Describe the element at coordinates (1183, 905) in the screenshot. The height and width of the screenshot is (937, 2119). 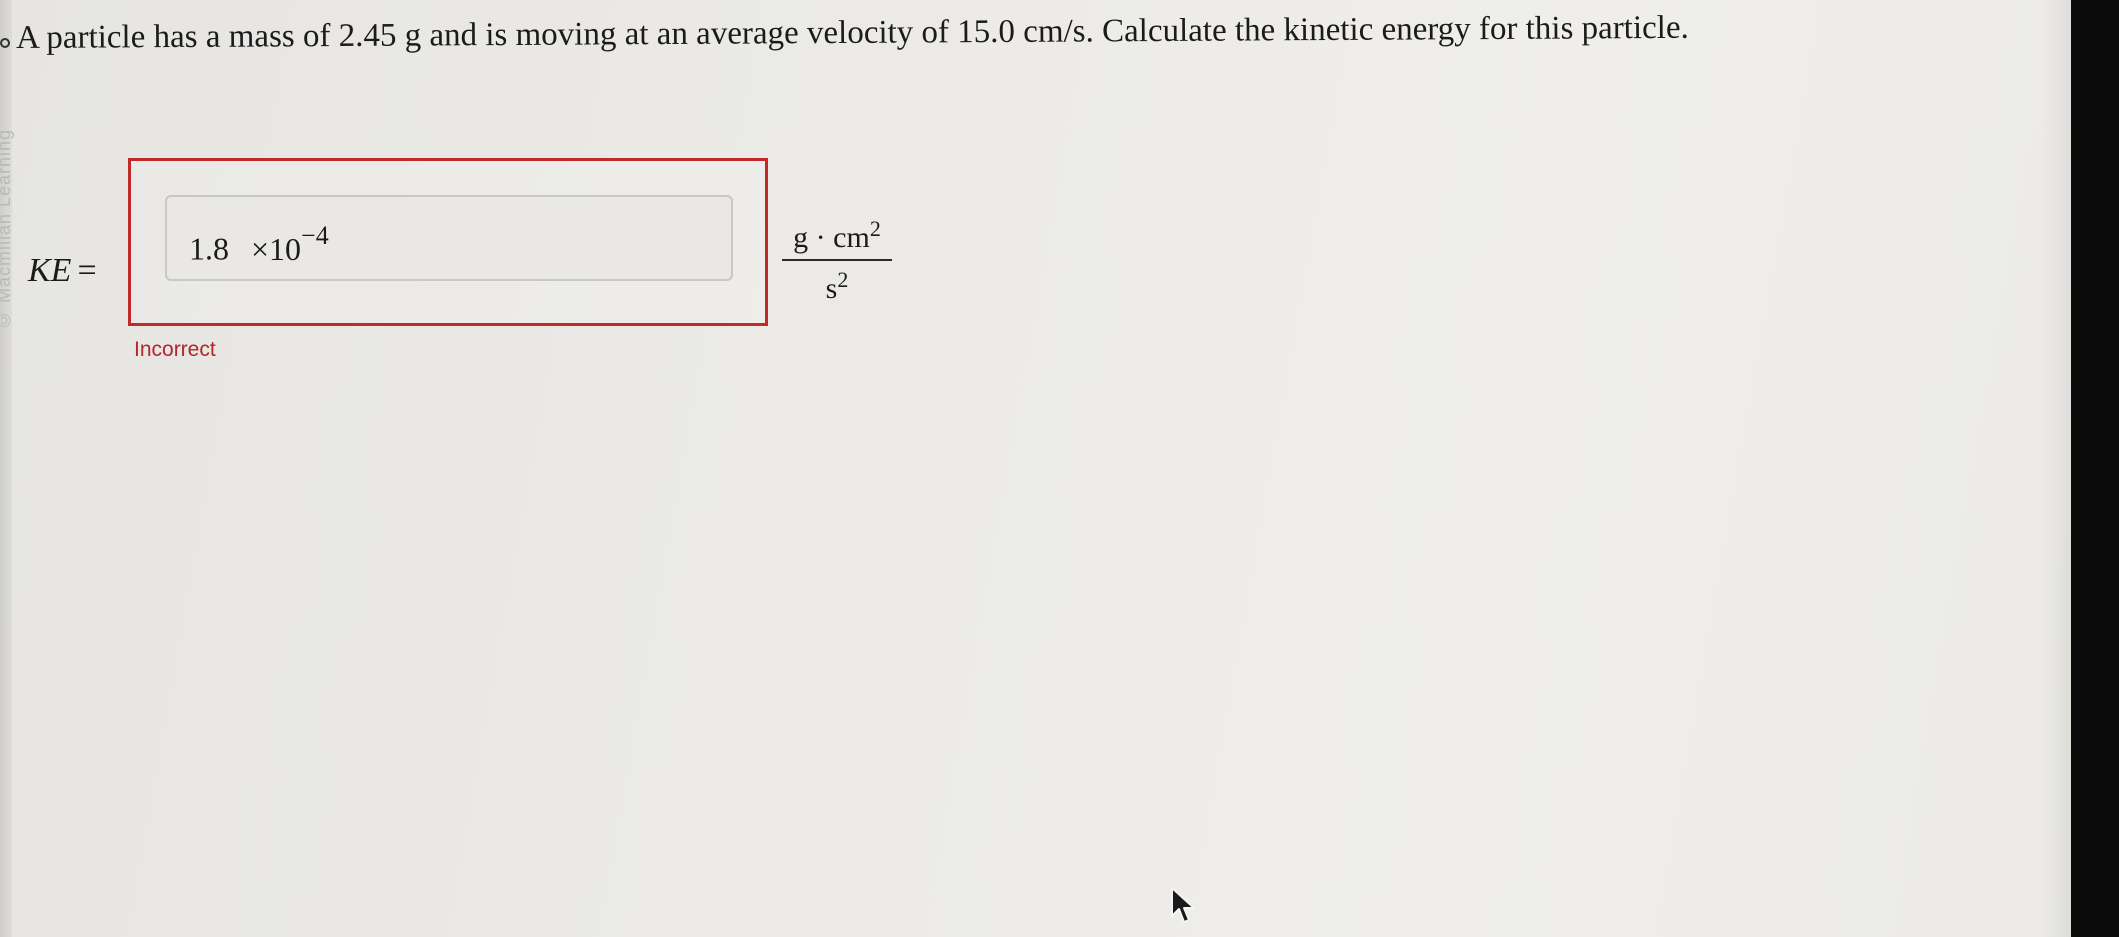
I see `mouse-pointer-icon` at that location.